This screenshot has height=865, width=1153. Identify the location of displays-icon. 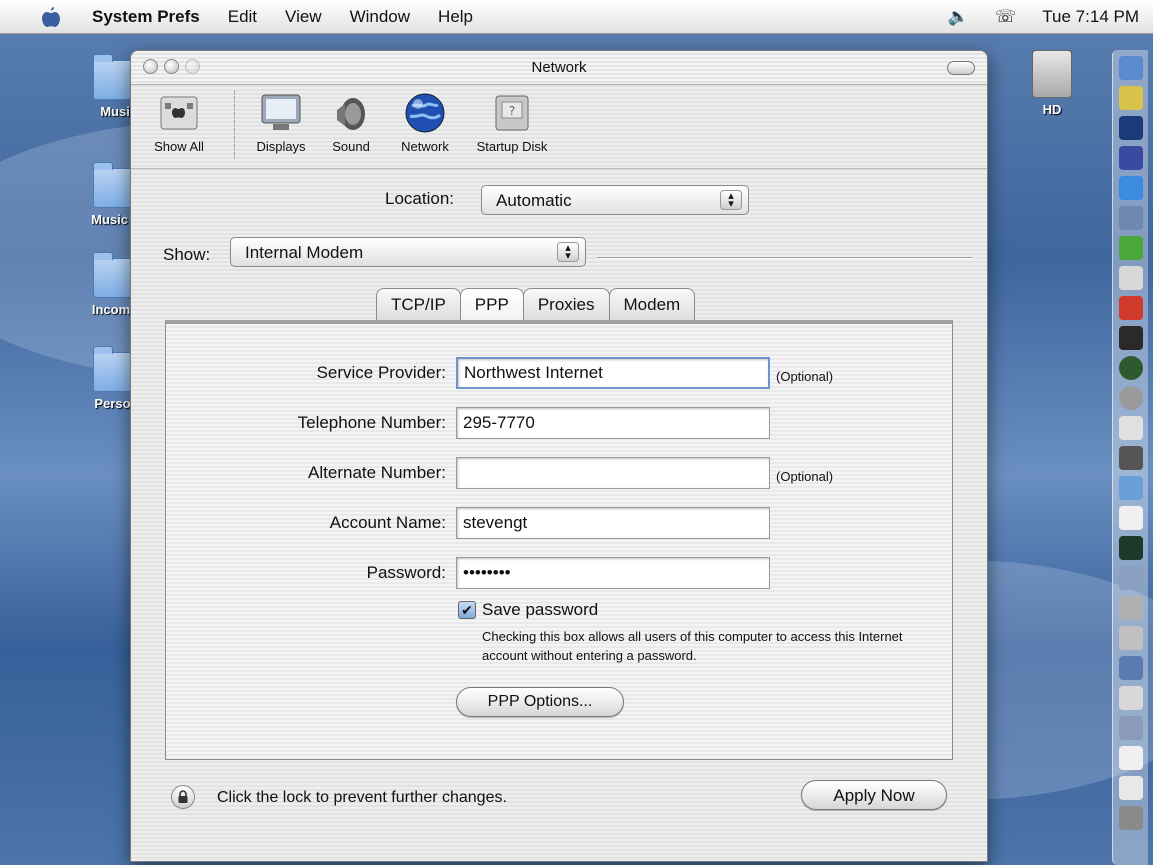
(281, 113).